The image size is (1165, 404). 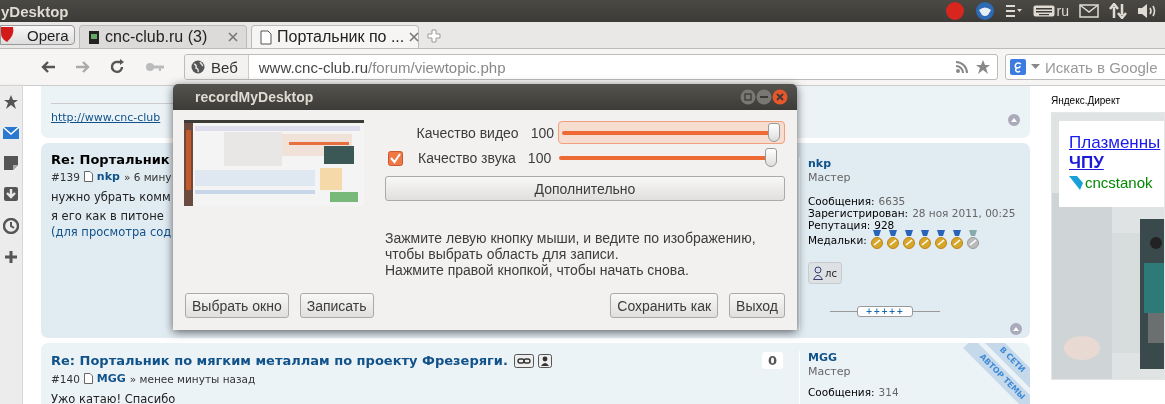 What do you see at coordinates (837, 240) in the screenshot?
I see `stat-label: Медальки:` at bounding box center [837, 240].